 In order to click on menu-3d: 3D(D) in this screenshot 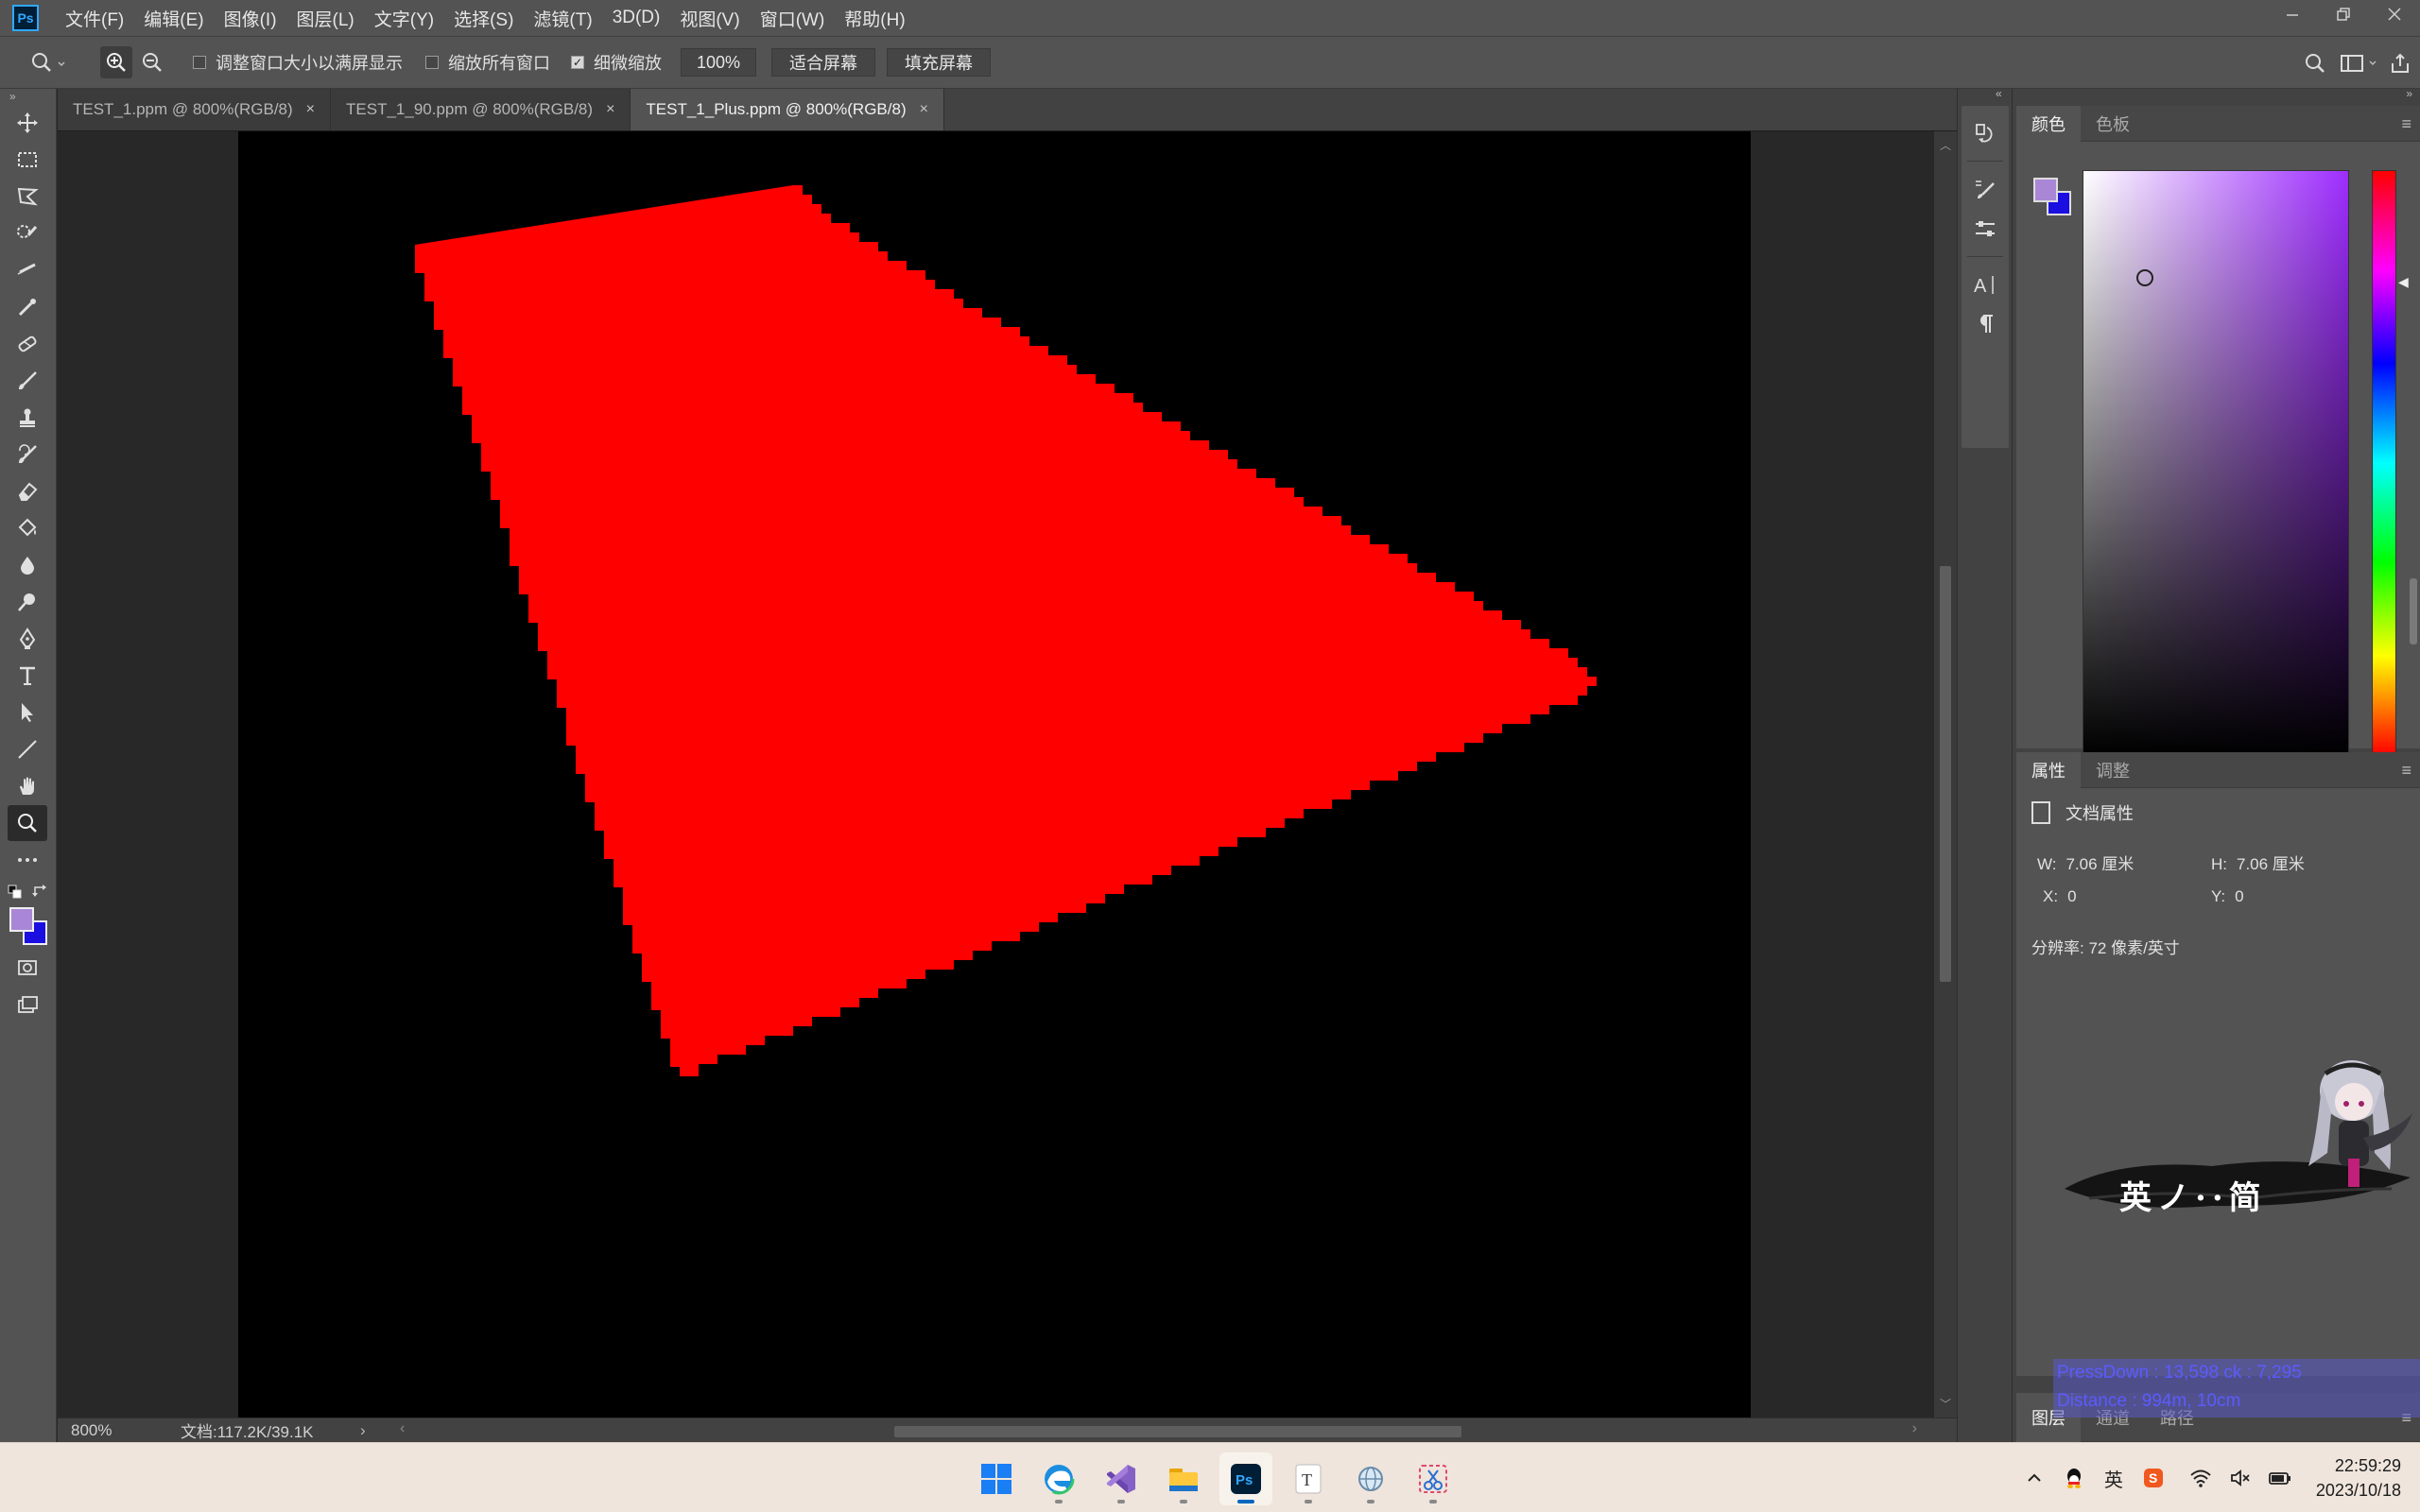, I will do `click(637, 18)`.